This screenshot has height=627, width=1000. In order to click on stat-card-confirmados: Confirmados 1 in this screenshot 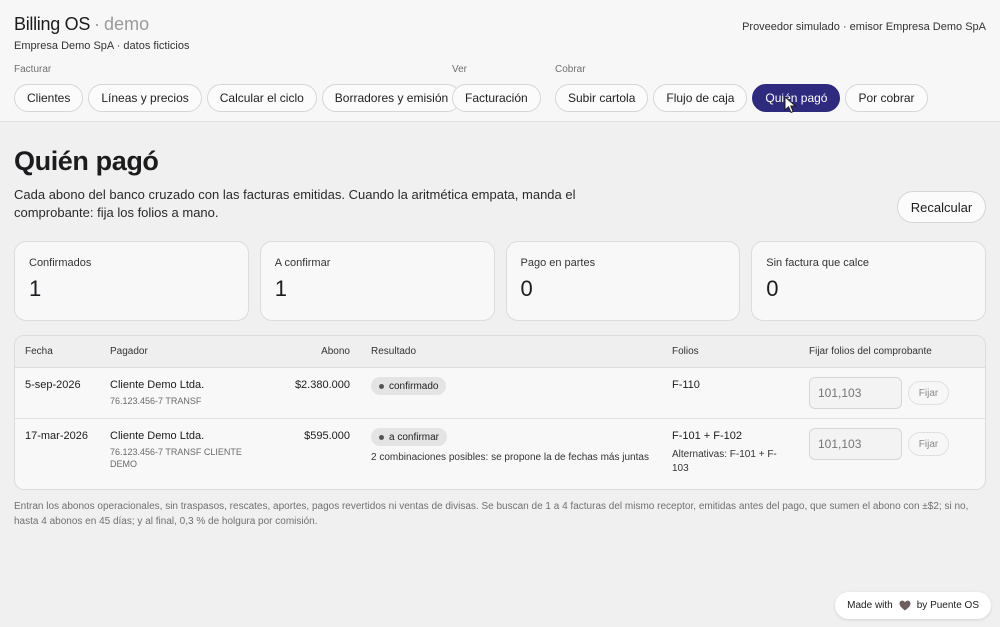, I will do `click(131, 281)`.